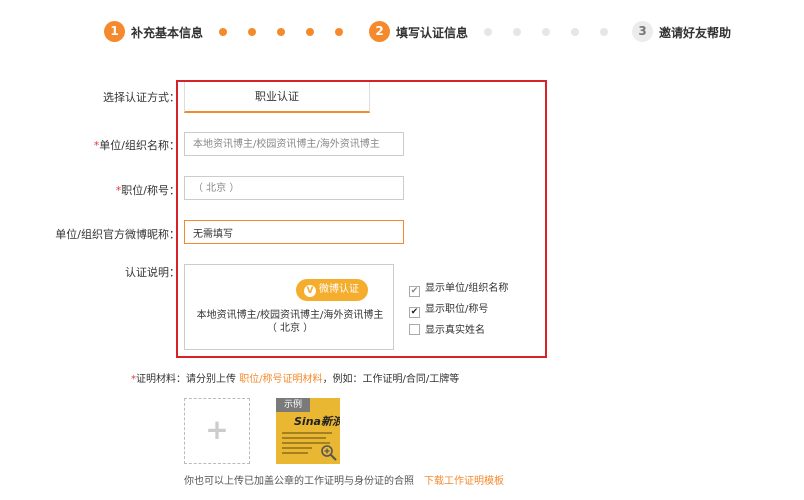  Describe the element at coordinates (289, 307) in the screenshot. I see `desc-preview-box: V 微博认证 本地资讯博主/校园资讯博主/海外资讯博主 （ 北京 ）` at that location.